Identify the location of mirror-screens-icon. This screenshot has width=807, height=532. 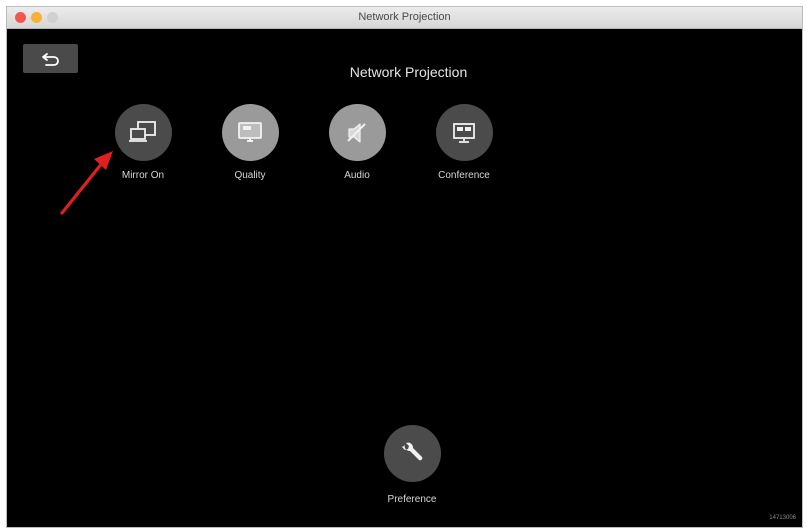
(142, 131).